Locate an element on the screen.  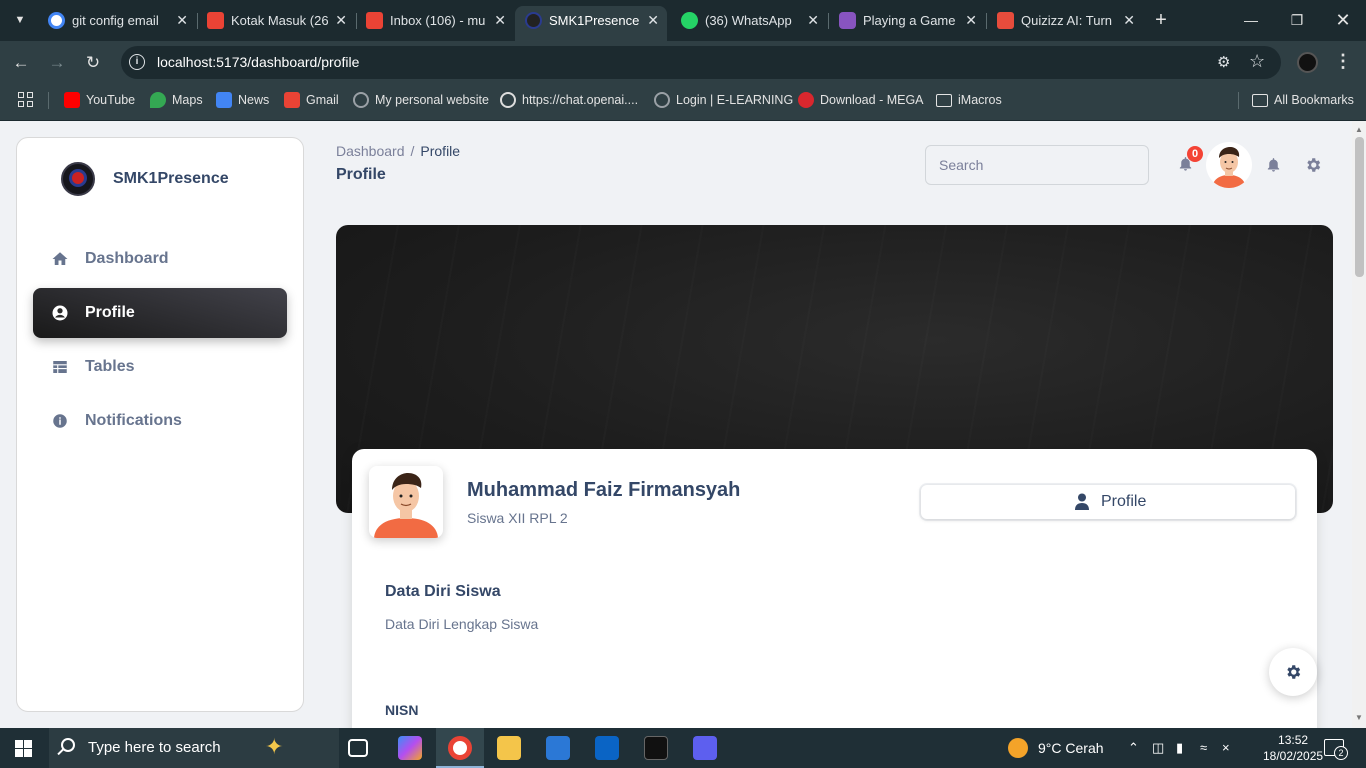
sidebar-item-label: Dashboard is located at coordinates (127, 258).